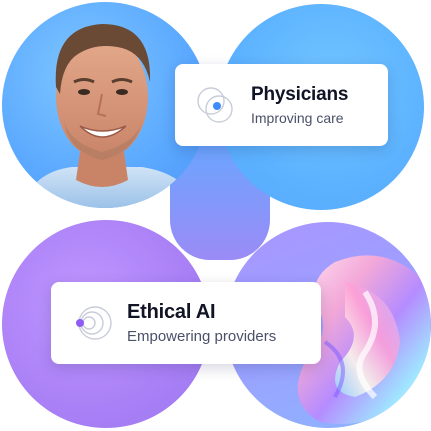 Image resolution: width=431 pixels, height=431 pixels. Describe the element at coordinates (94, 323) in the screenshot. I see `concentric-rings-icon` at that location.